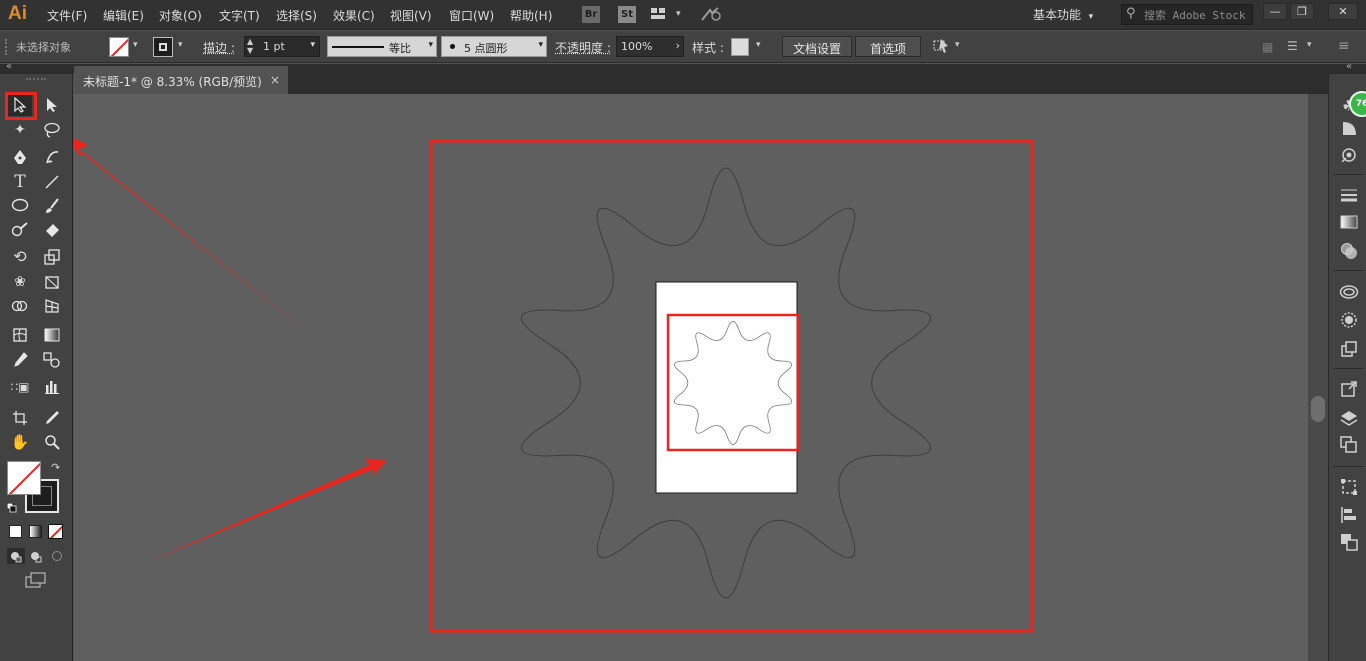  Describe the element at coordinates (20, 306) in the screenshot. I see `shape-builder-tool` at that location.